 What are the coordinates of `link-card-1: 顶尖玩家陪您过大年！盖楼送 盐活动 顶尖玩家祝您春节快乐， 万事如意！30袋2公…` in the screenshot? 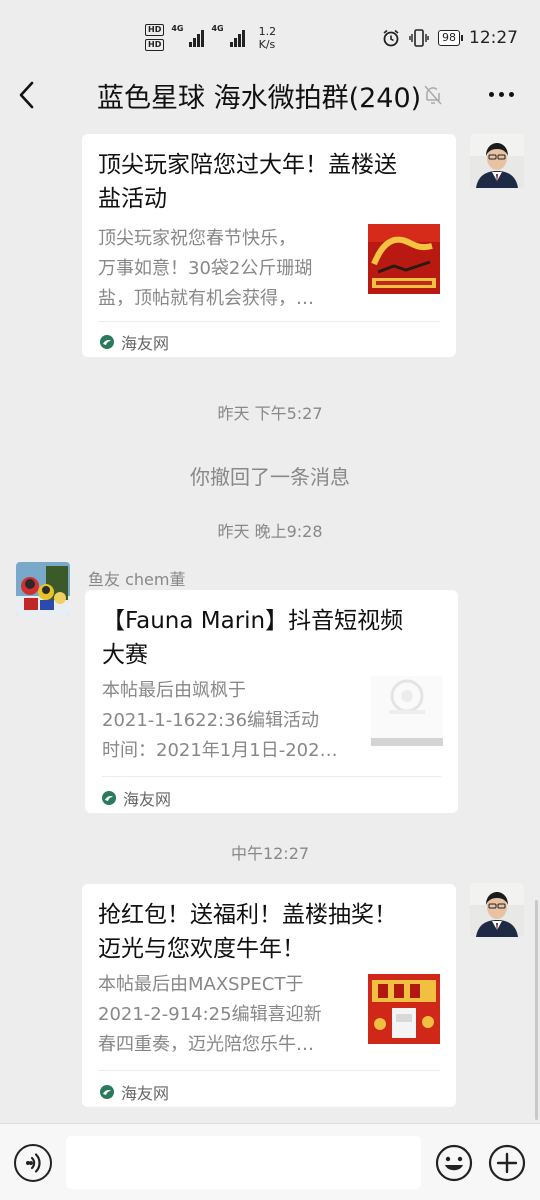 It's located at (269, 245).